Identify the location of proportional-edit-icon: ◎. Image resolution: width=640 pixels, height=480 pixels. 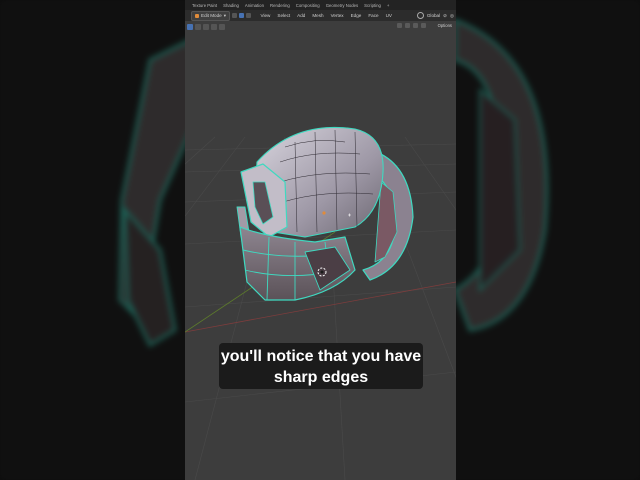
(452, 16).